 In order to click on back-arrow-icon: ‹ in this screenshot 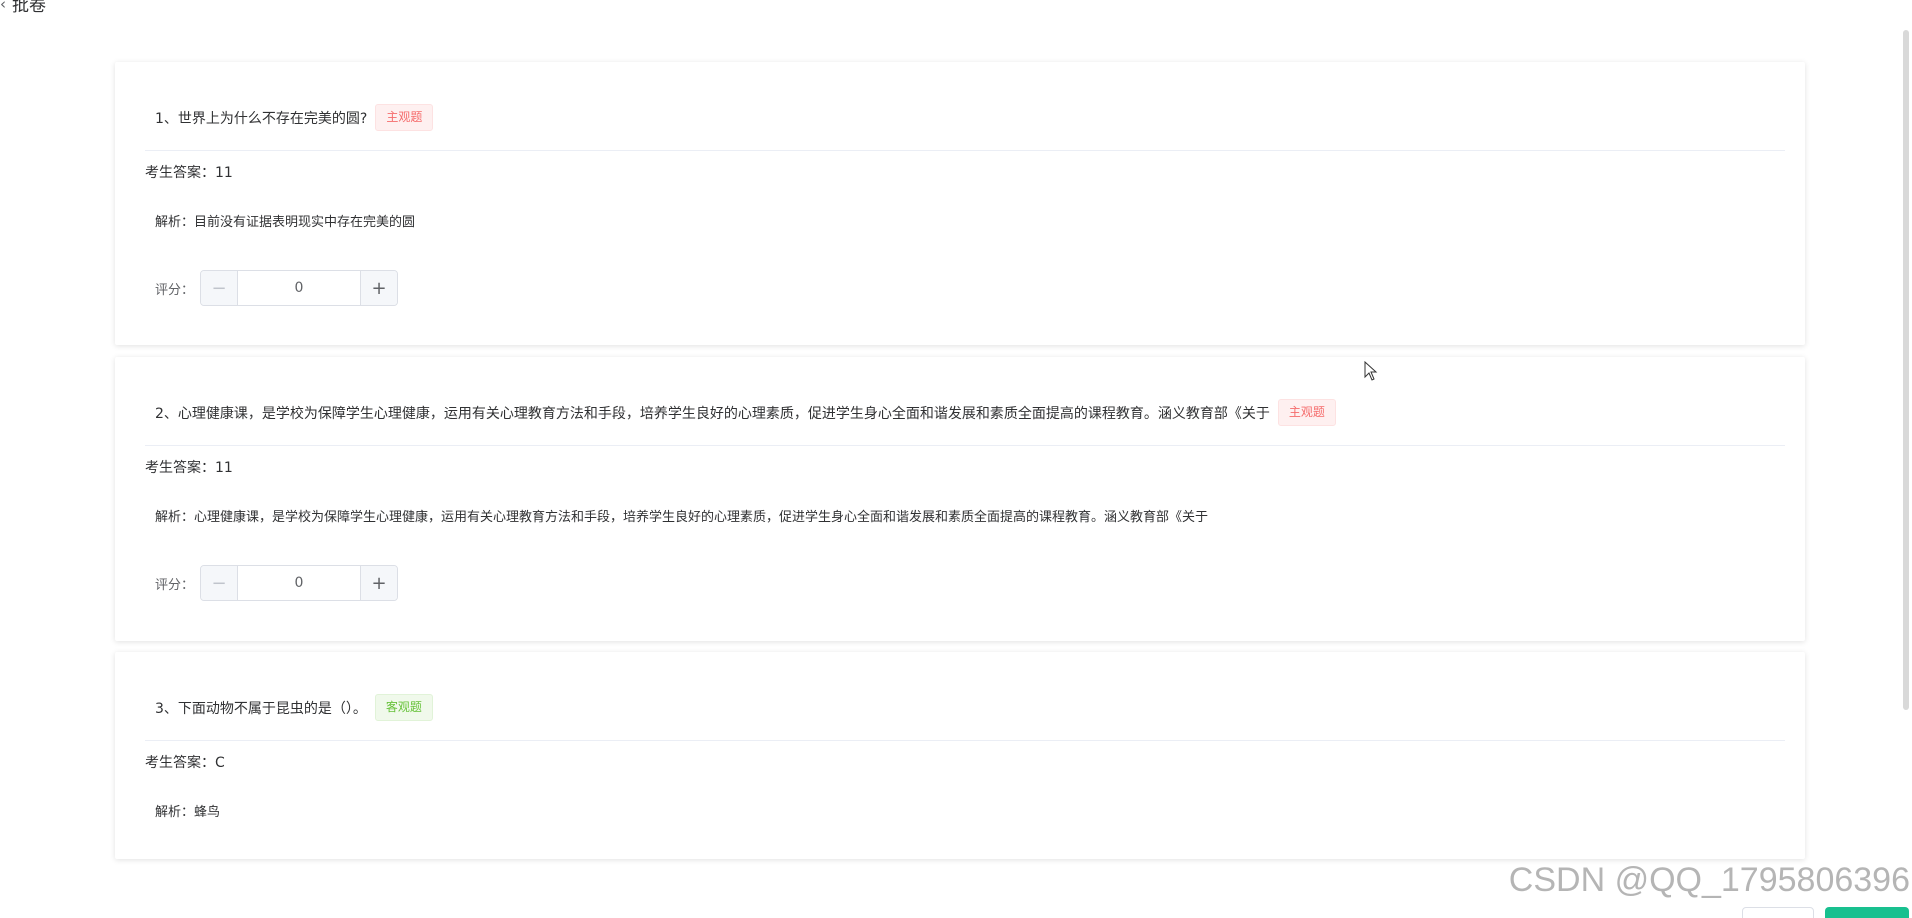, I will do `click(3, 6)`.